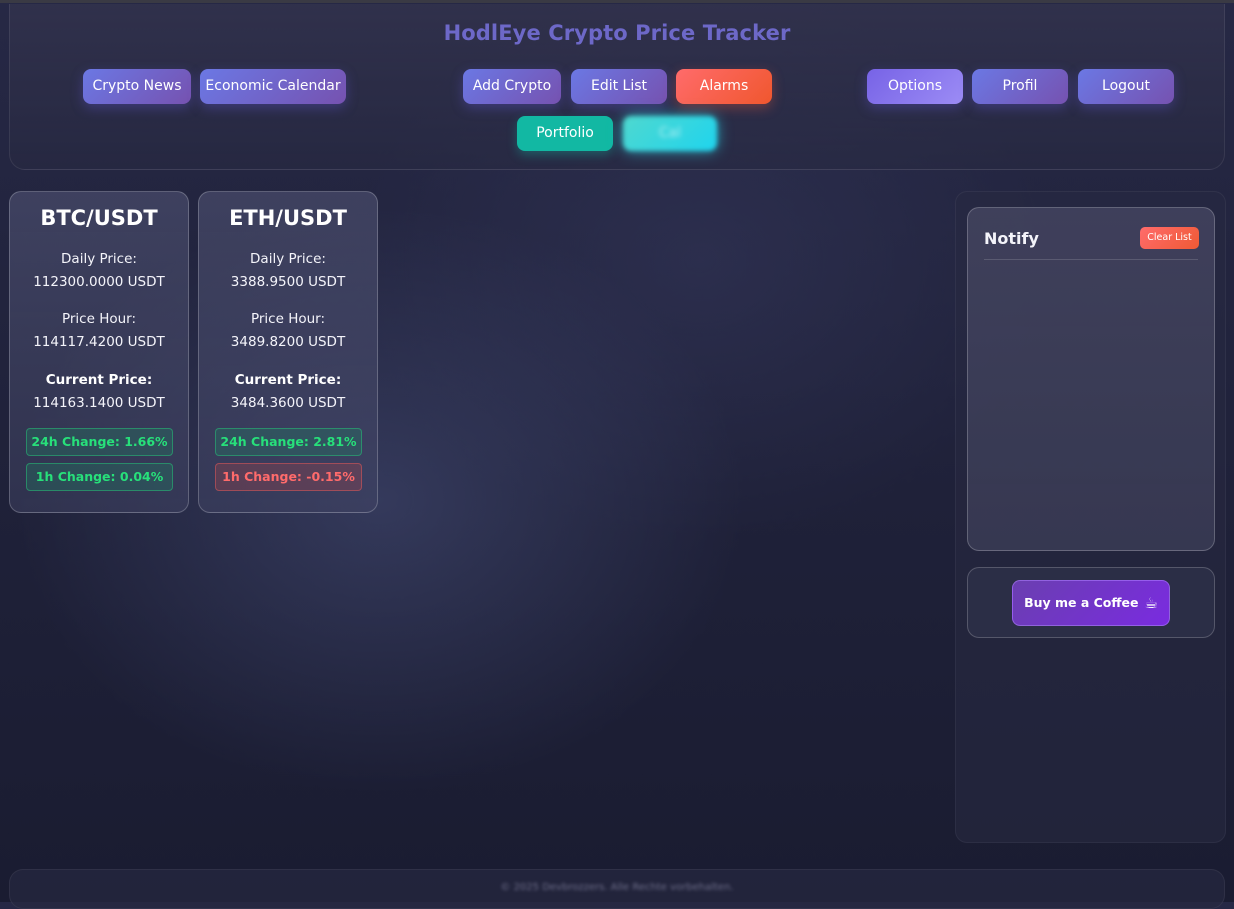 The width and height of the screenshot is (1234, 909). I want to click on change-1h-badge: 1h Change: 0.04%, so click(99, 477).